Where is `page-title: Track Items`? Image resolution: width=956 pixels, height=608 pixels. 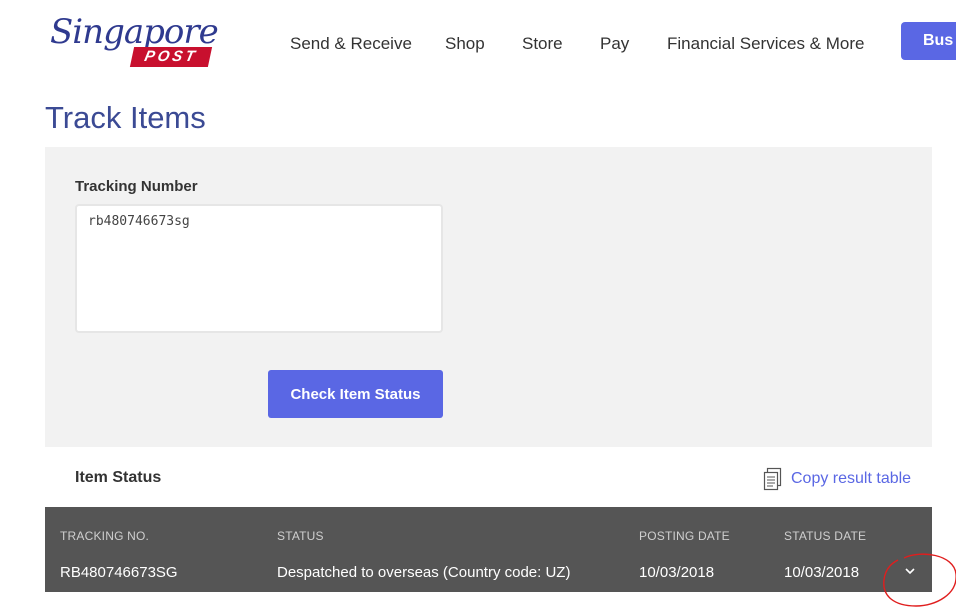
page-title: Track Items is located at coordinates (125, 117).